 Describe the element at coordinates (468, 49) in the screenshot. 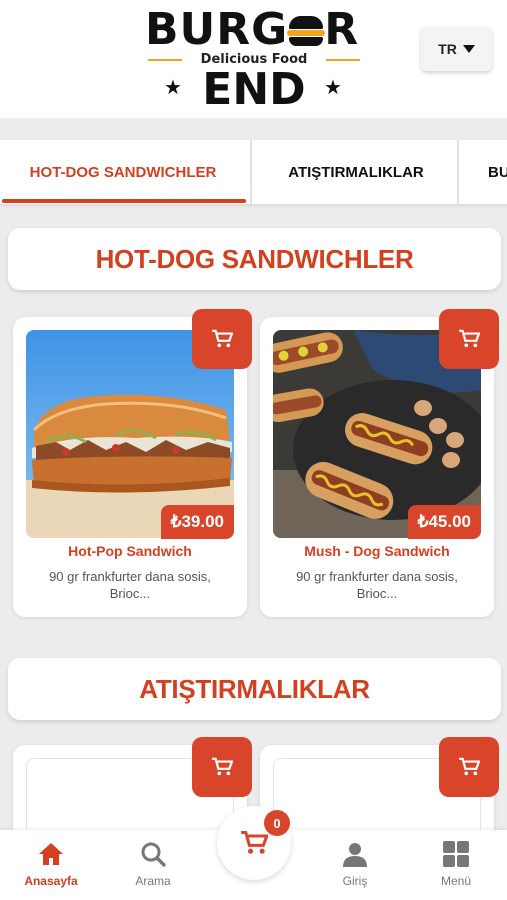

I see `caret-down-icon` at that location.